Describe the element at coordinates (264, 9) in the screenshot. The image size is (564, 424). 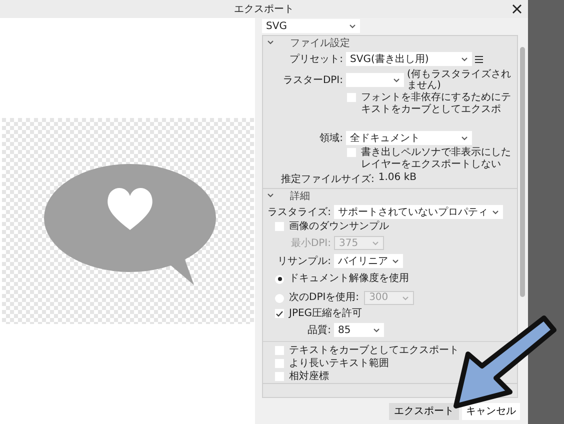
I see `window-title: エクスポート` at that location.